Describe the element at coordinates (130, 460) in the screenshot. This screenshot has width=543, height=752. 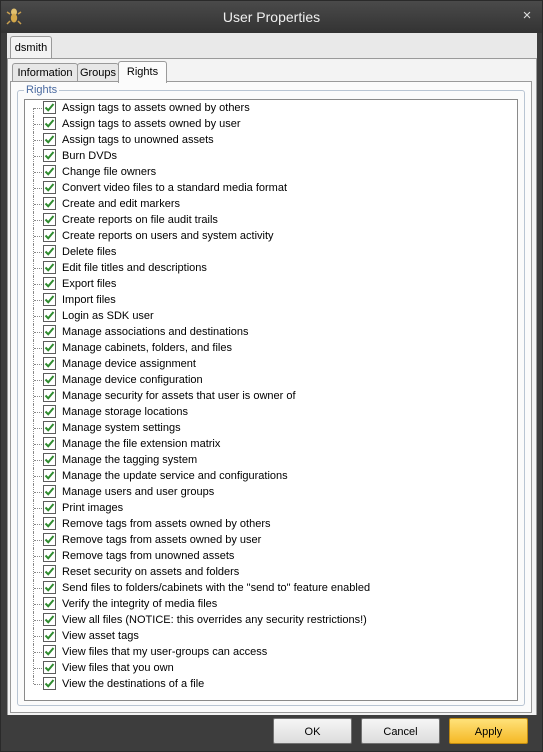
I see `right-label: Manage the tagging system` at that location.